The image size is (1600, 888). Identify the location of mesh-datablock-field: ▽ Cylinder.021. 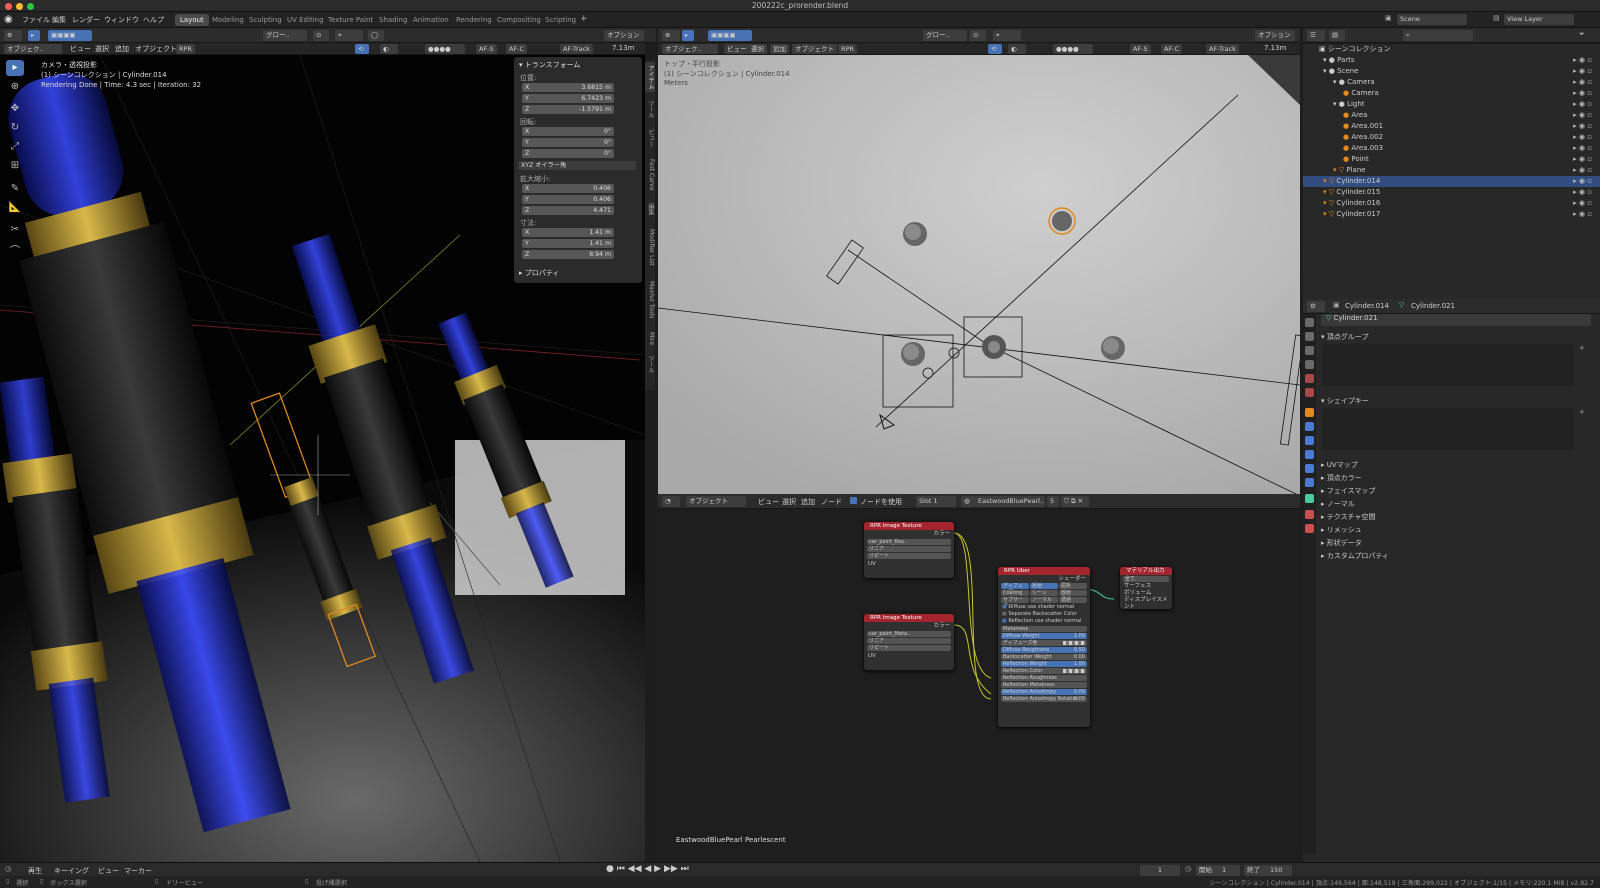
(1456, 320).